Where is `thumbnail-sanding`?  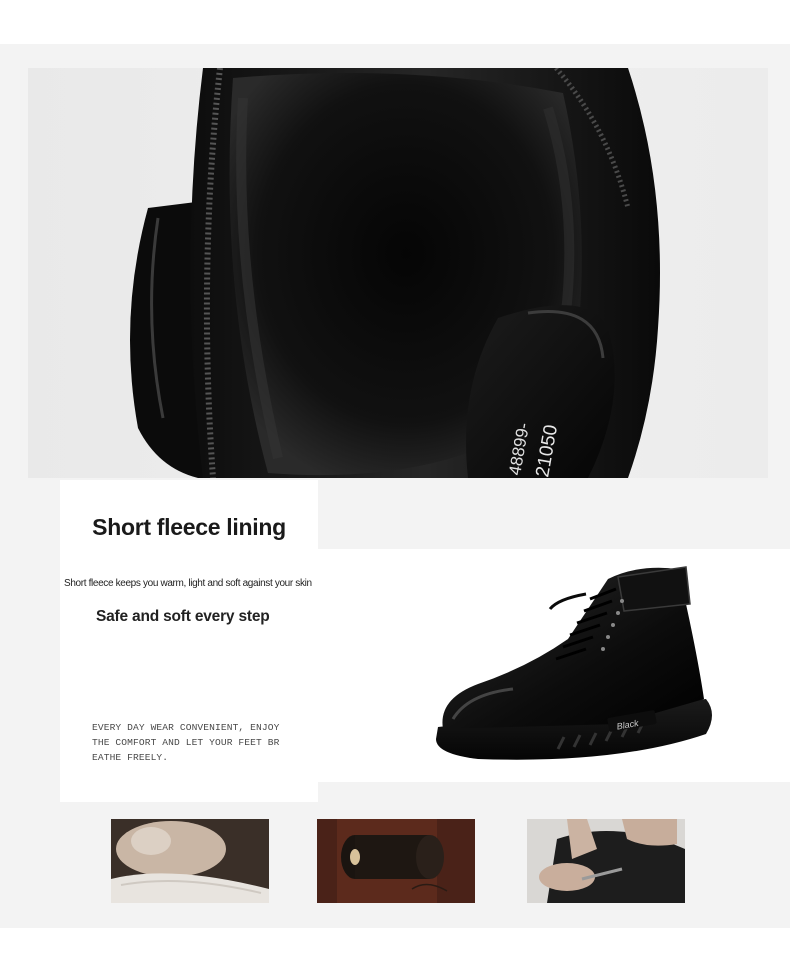
thumbnail-sanding is located at coordinates (190, 861).